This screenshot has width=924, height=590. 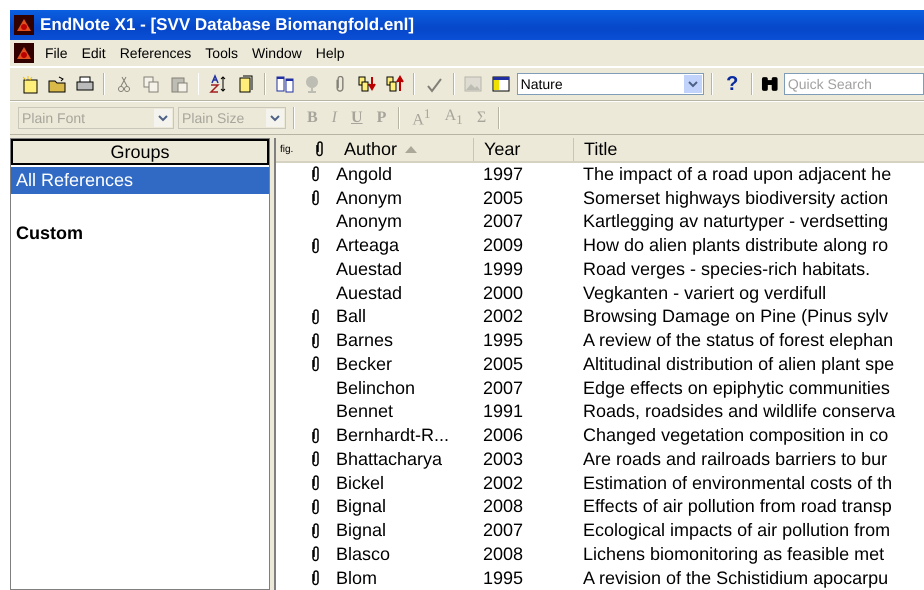 What do you see at coordinates (737, 531) in the screenshot?
I see `table-cell-text: Ecological impacts of air pollution from` at bounding box center [737, 531].